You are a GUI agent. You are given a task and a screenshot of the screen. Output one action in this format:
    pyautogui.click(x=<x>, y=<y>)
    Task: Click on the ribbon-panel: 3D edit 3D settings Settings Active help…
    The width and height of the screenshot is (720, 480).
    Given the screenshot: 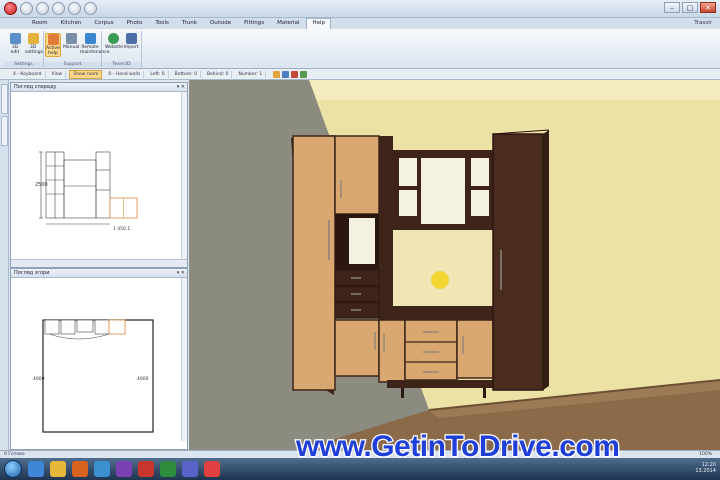 What is the action you would take?
    pyautogui.click(x=360, y=49)
    